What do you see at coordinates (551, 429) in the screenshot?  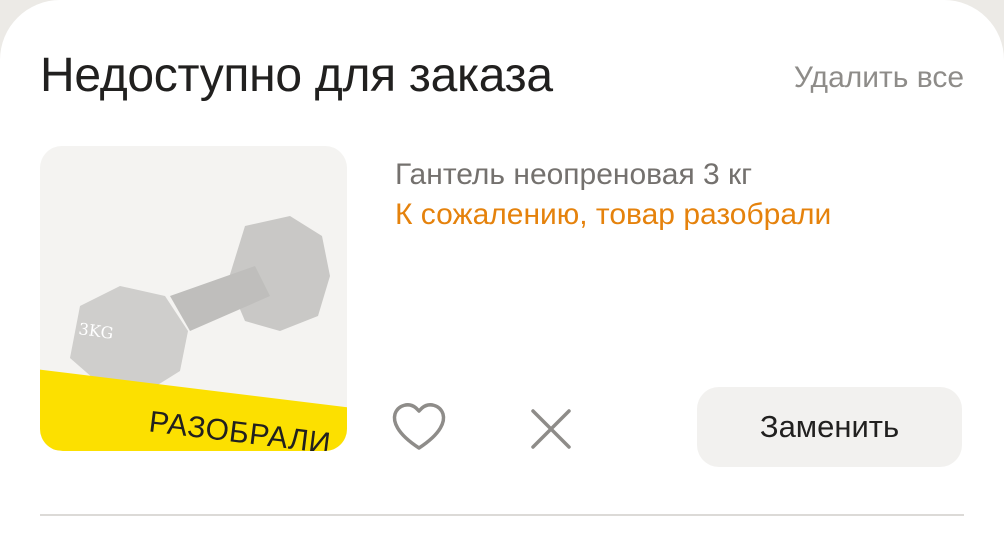 I see `close-icon` at bounding box center [551, 429].